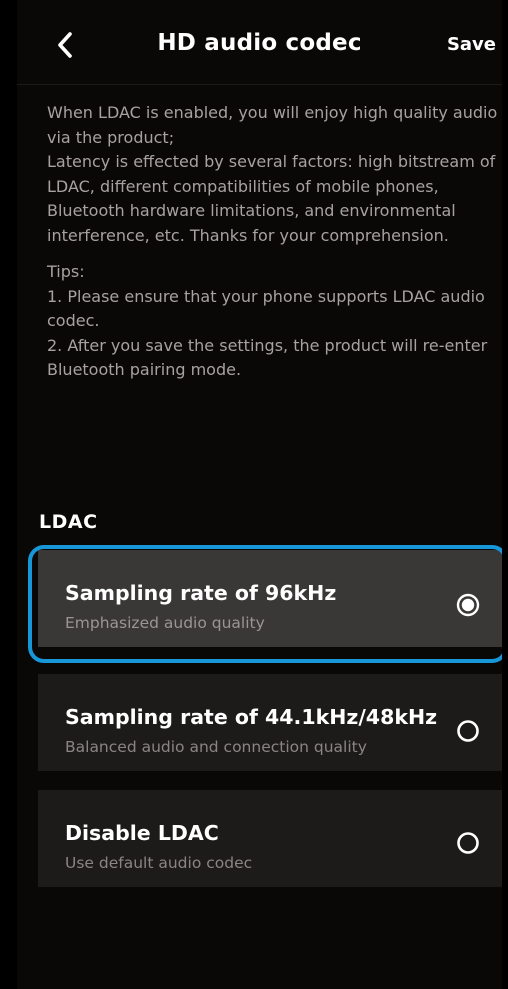 This screenshot has height=989, width=508. Describe the element at coordinates (142, 833) in the screenshot. I see `option-title: Disable LDAC` at that location.